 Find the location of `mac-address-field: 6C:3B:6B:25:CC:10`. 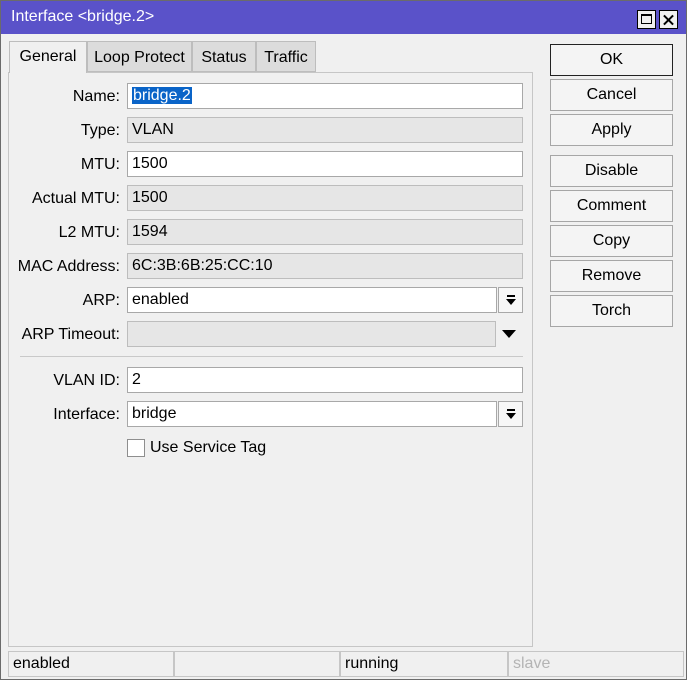

mac-address-field: 6C:3B:6B:25:CC:10 is located at coordinates (325, 266).